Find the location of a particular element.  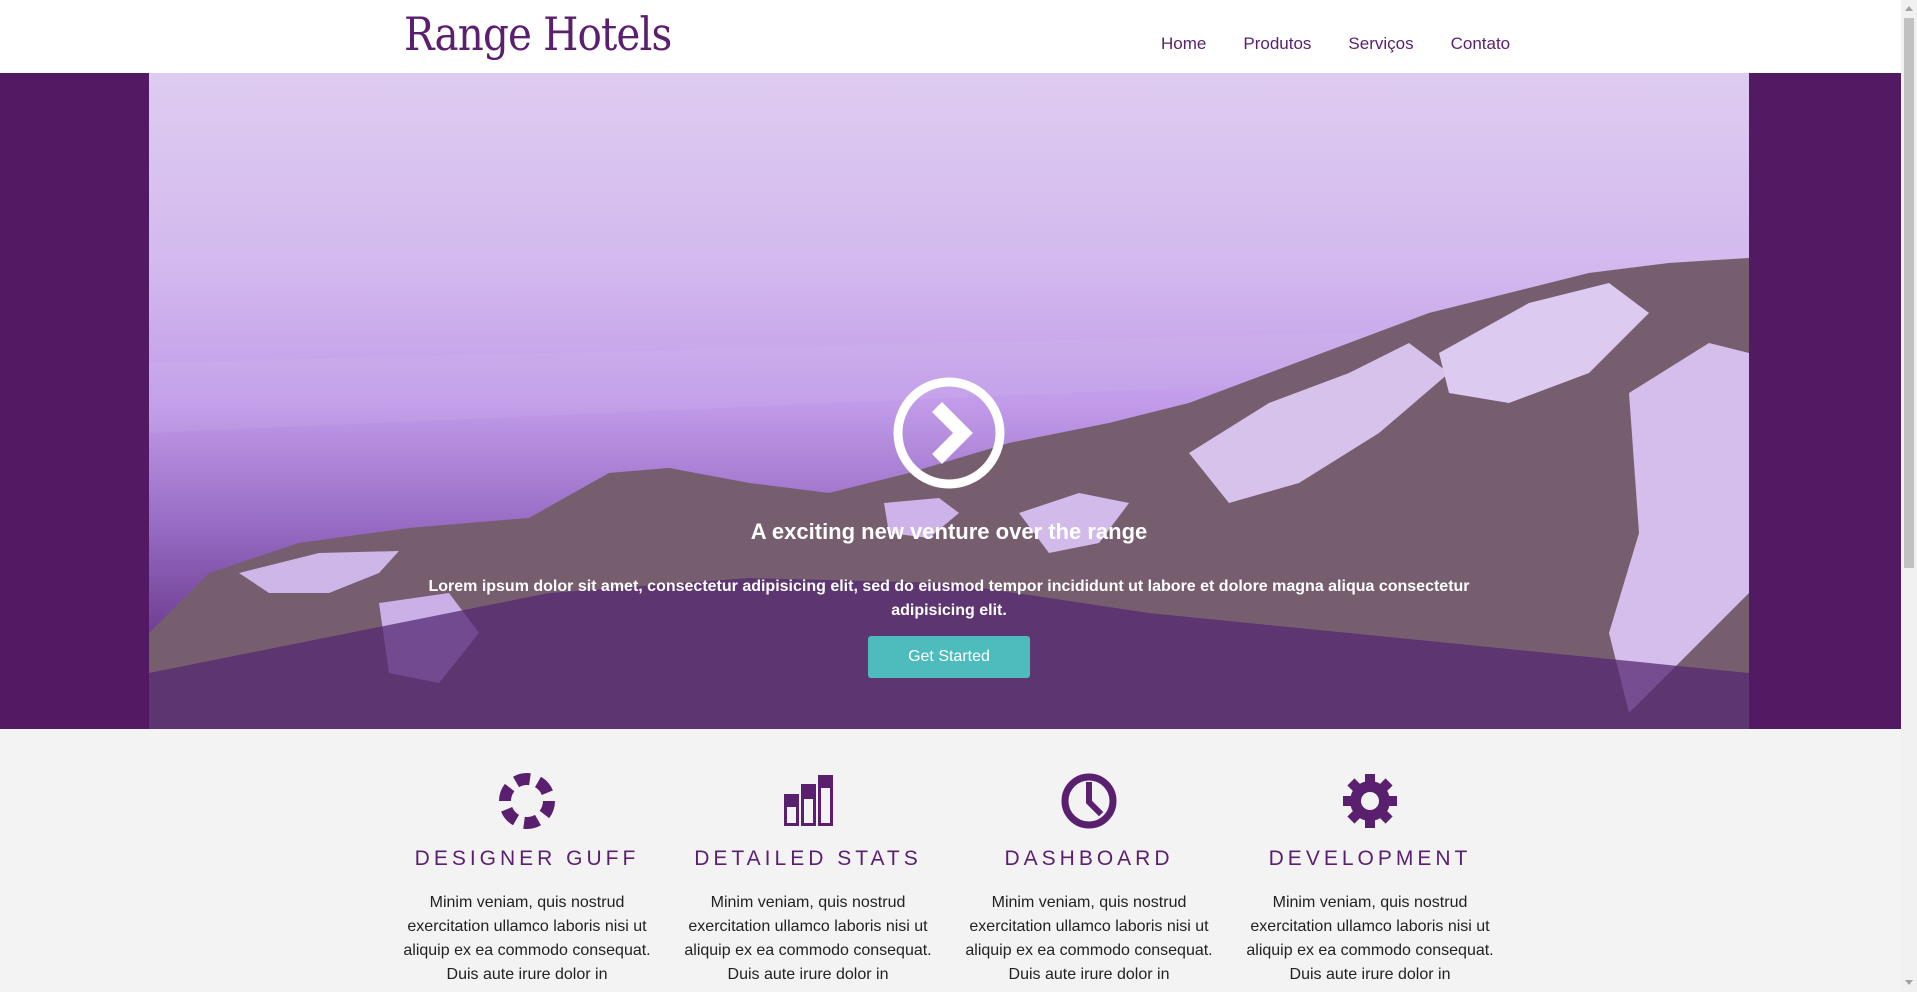

scroll-down-arrow-icon is located at coordinates (1909, 982).